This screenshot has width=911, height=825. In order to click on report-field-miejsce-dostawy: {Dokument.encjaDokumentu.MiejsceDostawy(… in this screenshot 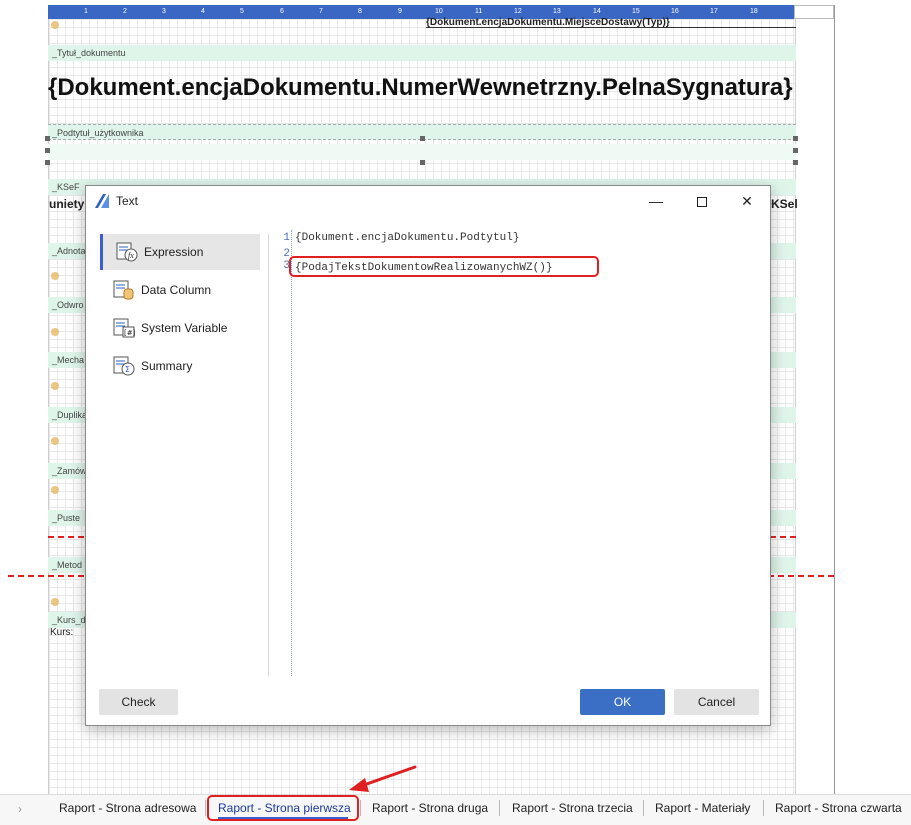, I will do `click(611, 22)`.